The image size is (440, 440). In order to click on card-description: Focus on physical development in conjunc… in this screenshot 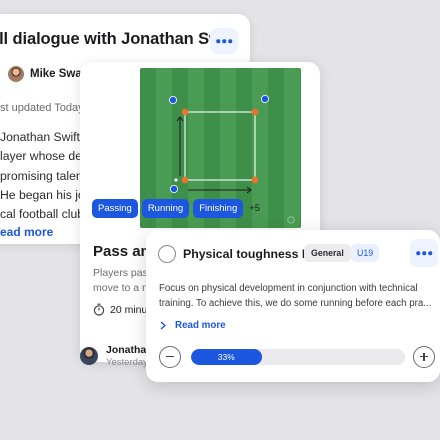, I will do `click(298, 296)`.